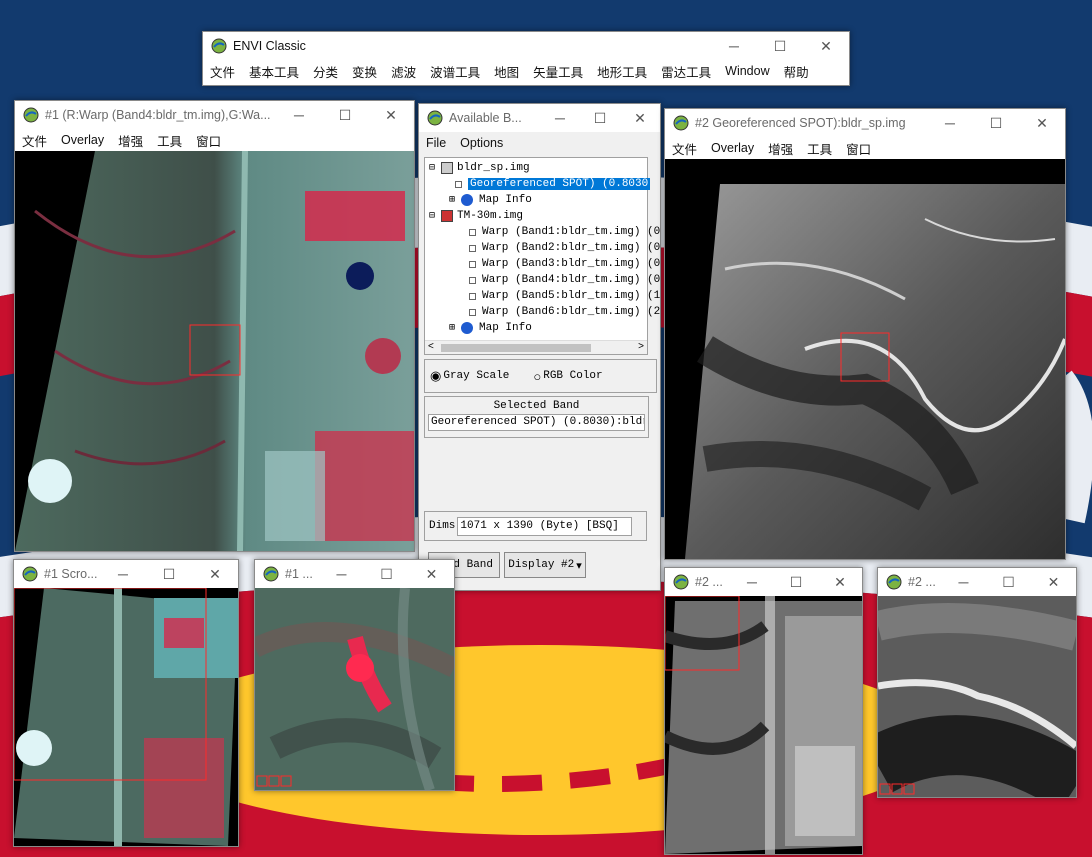  What do you see at coordinates (516, 348) in the screenshot?
I see `scroll-thumb` at bounding box center [516, 348].